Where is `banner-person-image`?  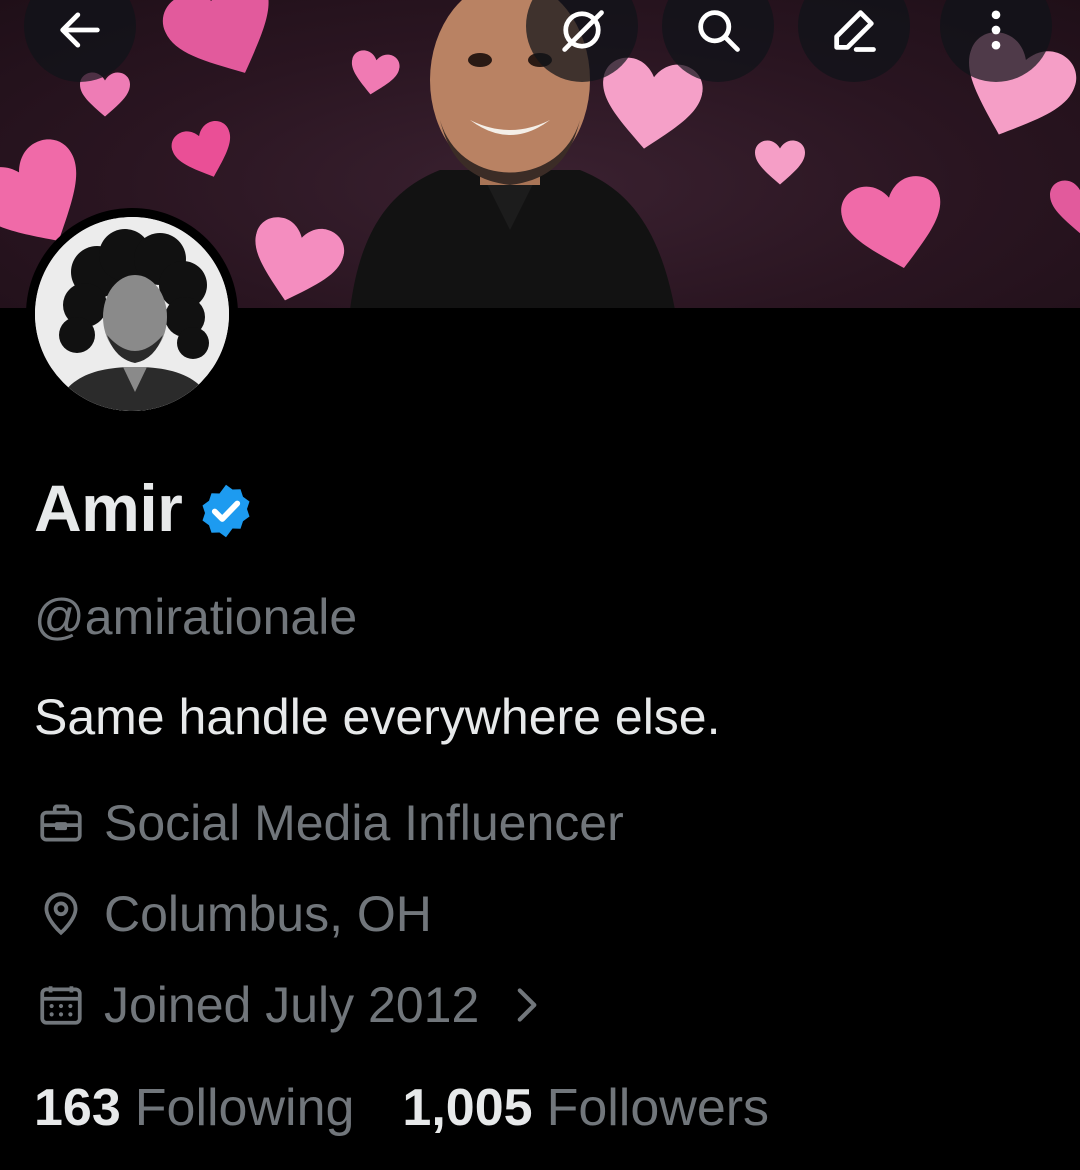
banner-person-image is located at coordinates (512, 154).